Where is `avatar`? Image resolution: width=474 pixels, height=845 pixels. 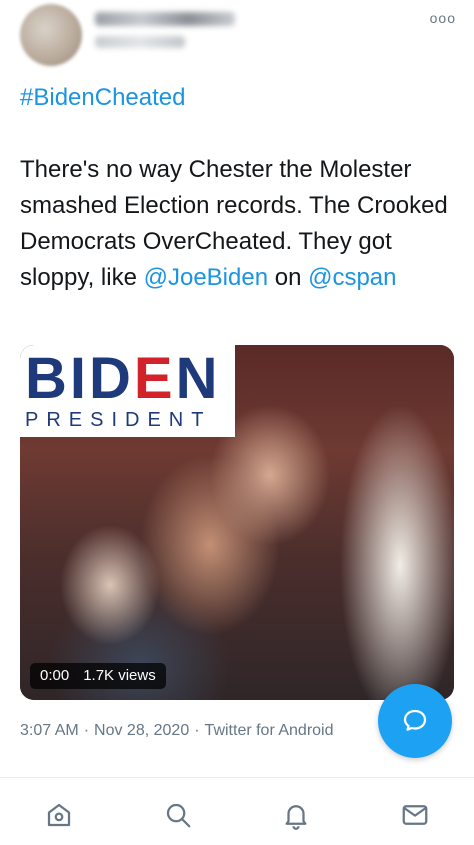
avatar is located at coordinates (51, 35).